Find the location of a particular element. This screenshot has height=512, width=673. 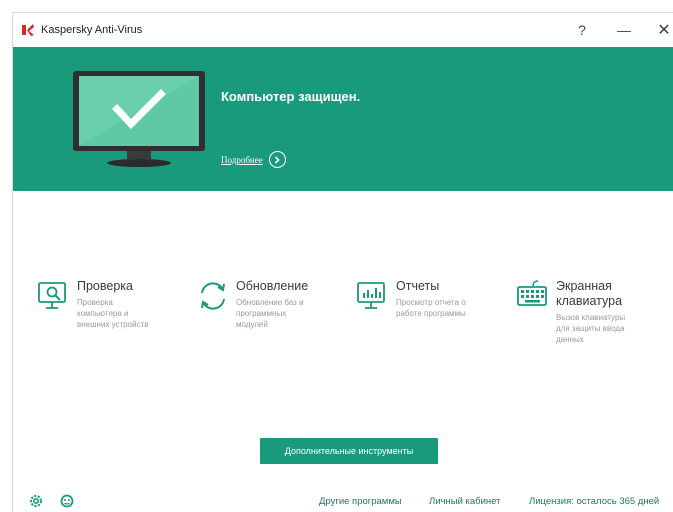

tile-title: Отчеты is located at coordinates (418, 286).